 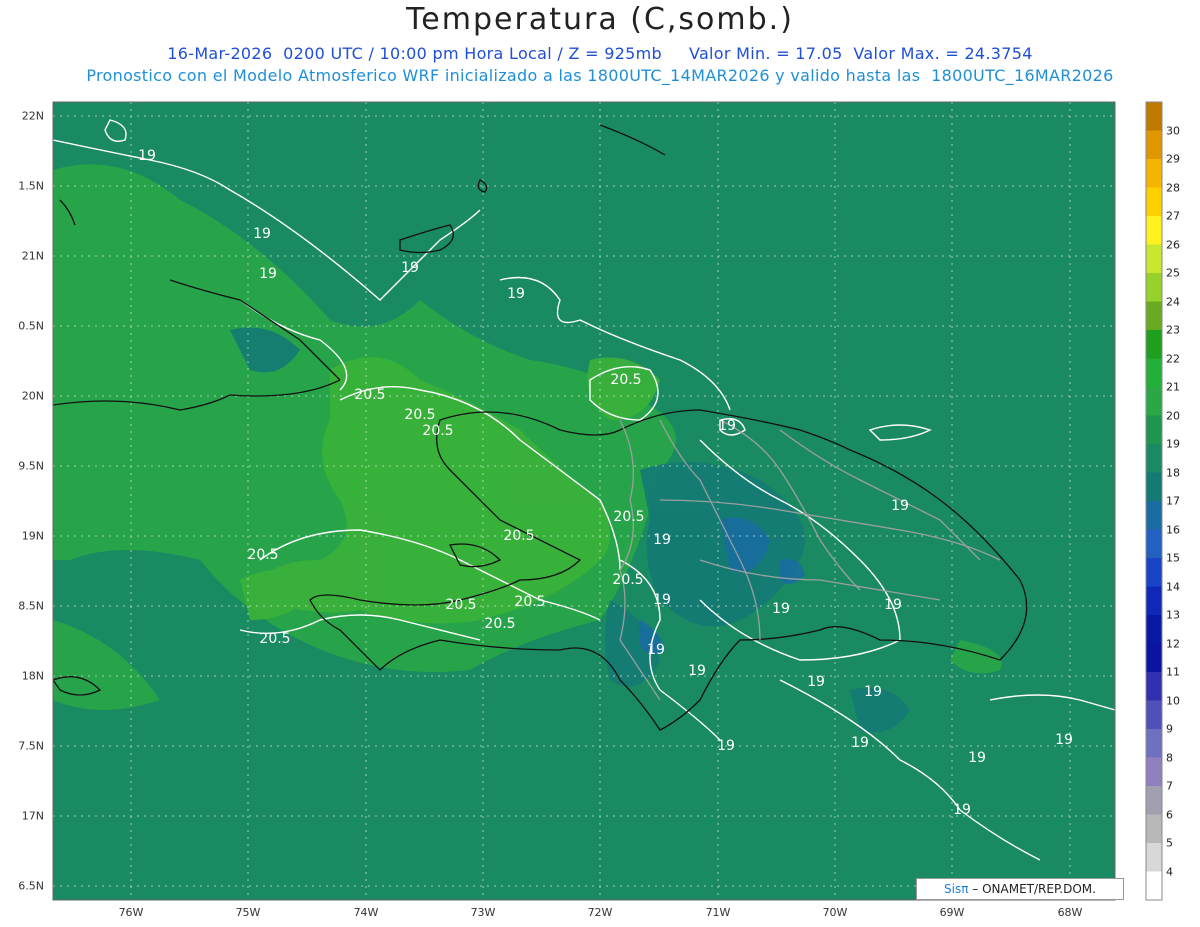 What do you see at coordinates (32, 396) in the screenshot?
I see `lat-label: 20N` at bounding box center [32, 396].